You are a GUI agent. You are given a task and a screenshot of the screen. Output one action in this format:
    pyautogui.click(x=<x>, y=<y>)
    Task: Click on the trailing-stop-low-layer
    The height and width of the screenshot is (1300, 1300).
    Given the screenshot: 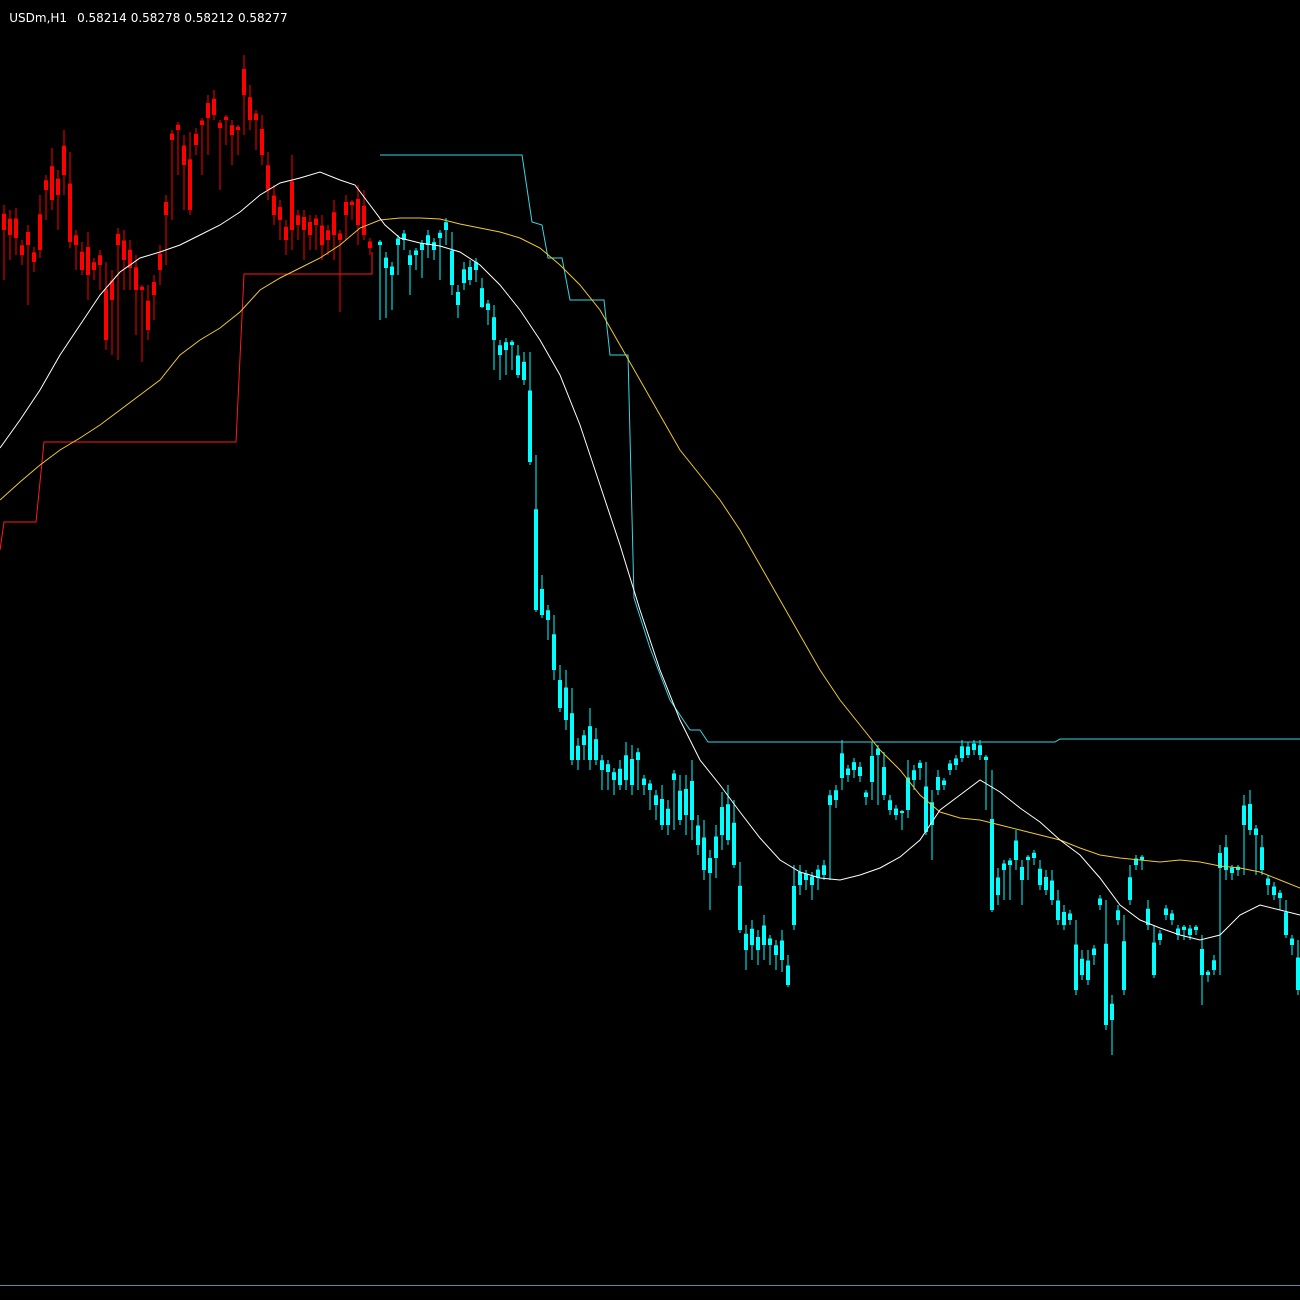 What is the action you would take?
    pyautogui.click(x=186, y=401)
    